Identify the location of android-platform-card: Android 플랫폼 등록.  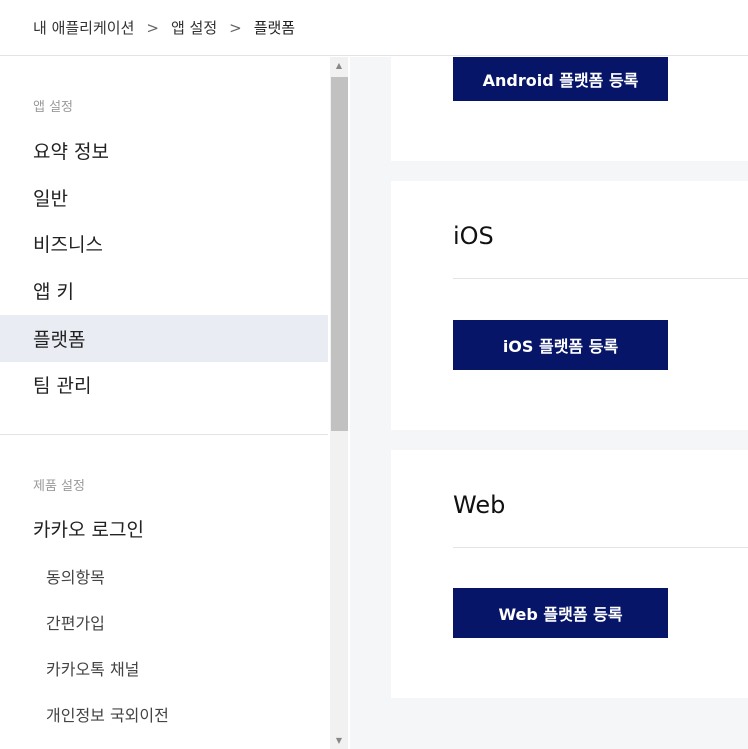
(569, 109).